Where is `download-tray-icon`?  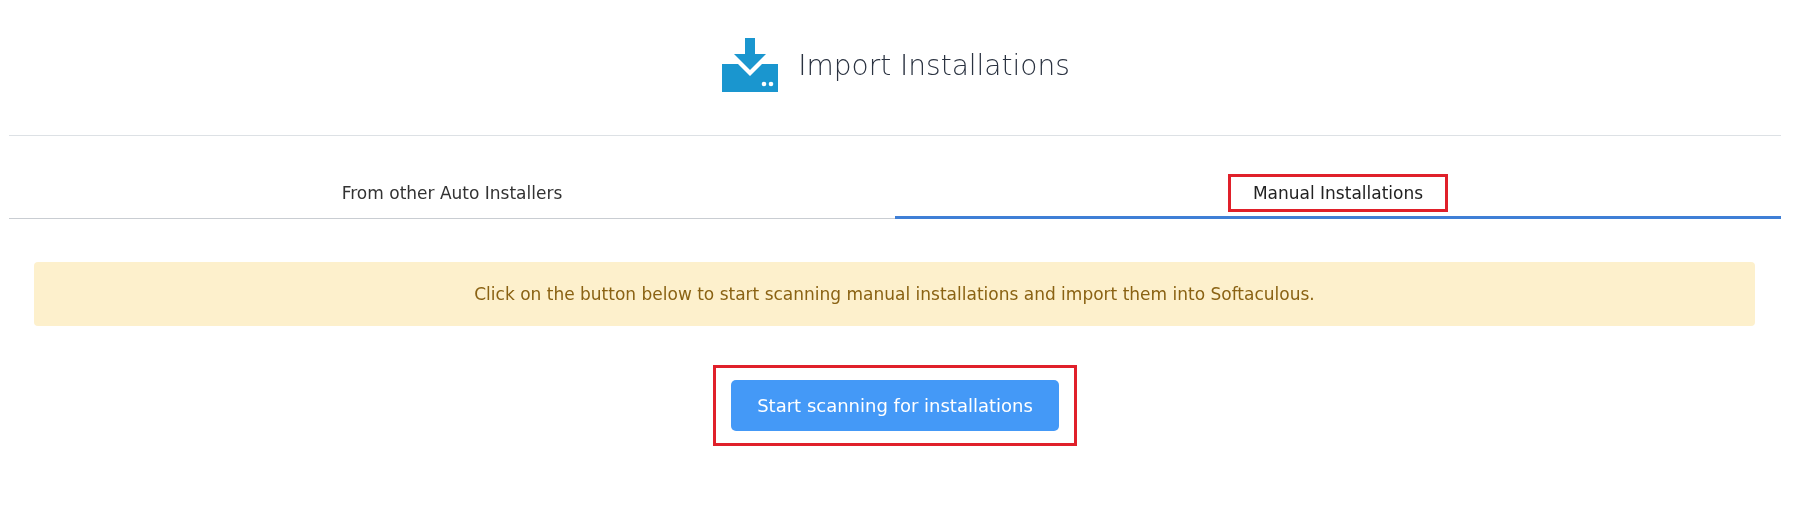
download-tray-icon is located at coordinates (750, 65).